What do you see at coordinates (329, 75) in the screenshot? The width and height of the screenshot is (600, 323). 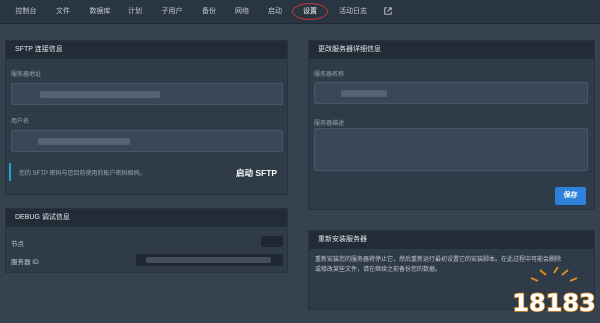 I see `server-name-label: 服务器名称` at bounding box center [329, 75].